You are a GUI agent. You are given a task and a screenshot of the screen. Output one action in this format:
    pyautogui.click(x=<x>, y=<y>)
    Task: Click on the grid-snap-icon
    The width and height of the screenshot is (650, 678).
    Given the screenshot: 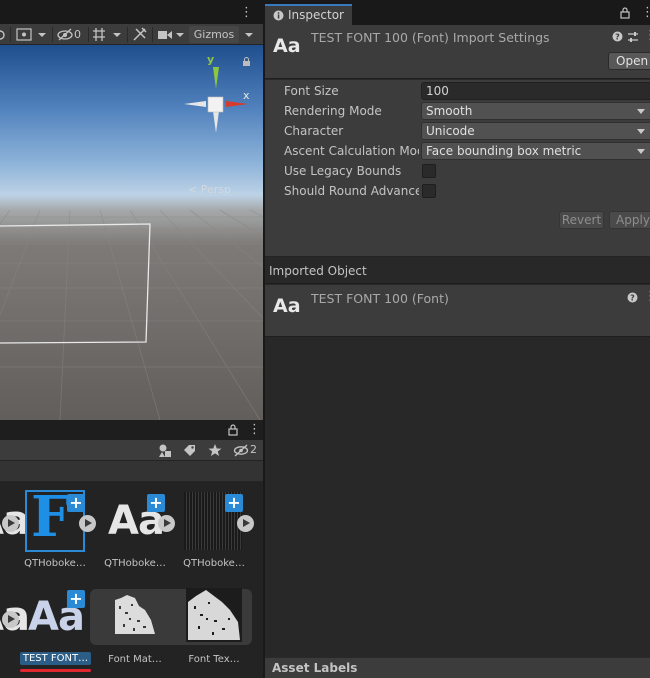 What is the action you would take?
    pyautogui.click(x=99, y=34)
    